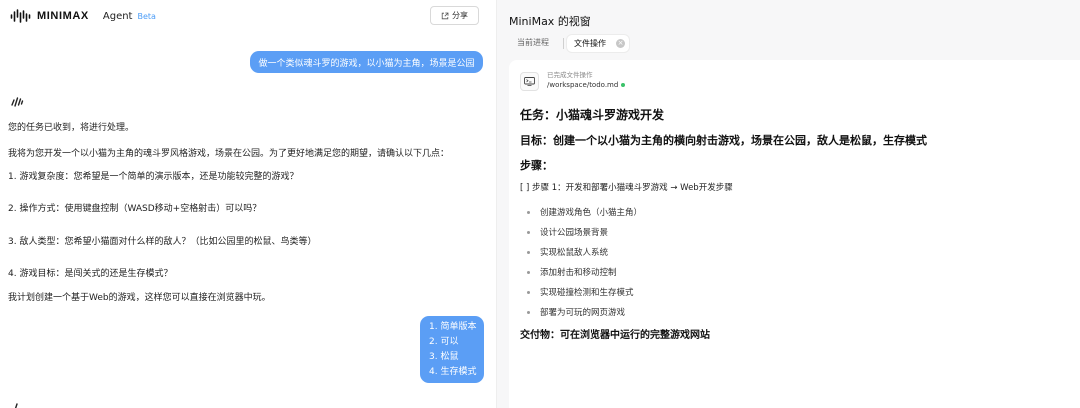 The height and width of the screenshot is (408, 1080). I want to click on beta-badge: Beta, so click(146, 16).